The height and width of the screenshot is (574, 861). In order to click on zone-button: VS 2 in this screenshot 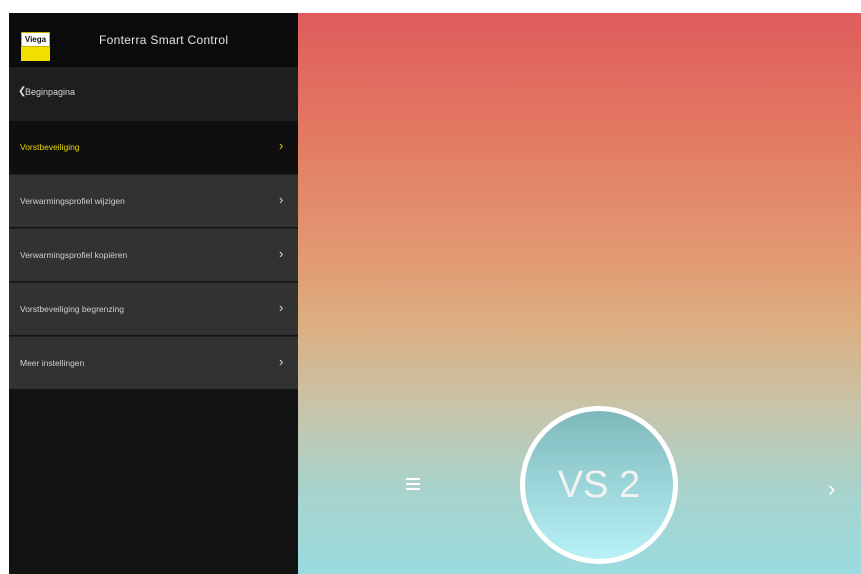, I will do `click(599, 485)`.